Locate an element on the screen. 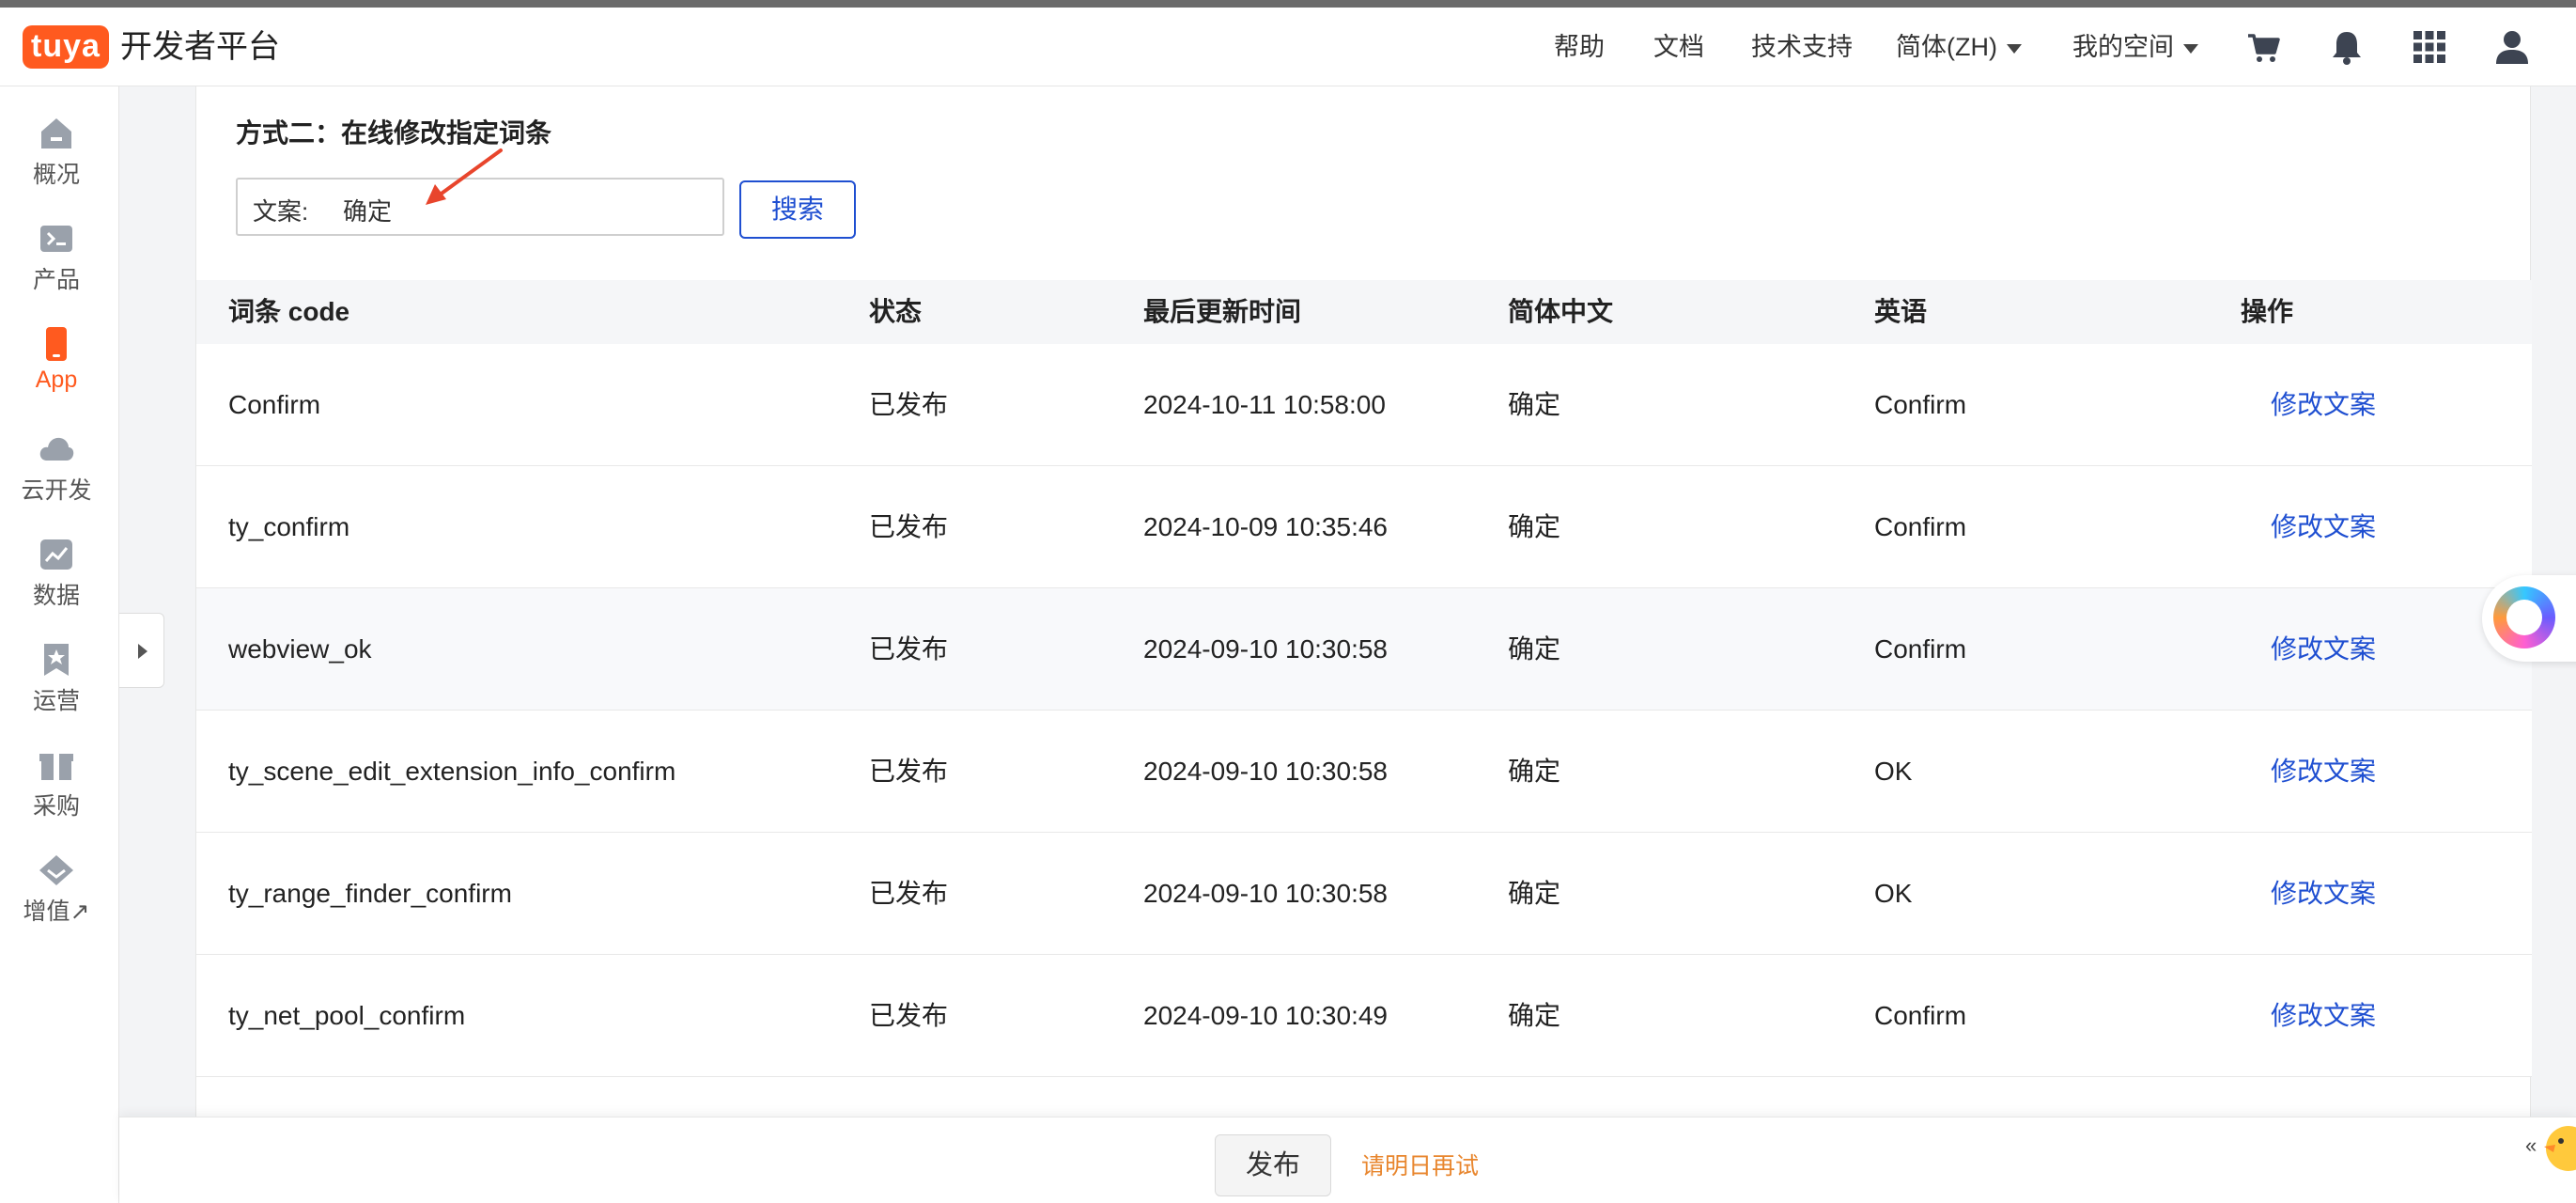 The width and height of the screenshot is (2576, 1203). cell-code: webview_ok is located at coordinates (300, 649).